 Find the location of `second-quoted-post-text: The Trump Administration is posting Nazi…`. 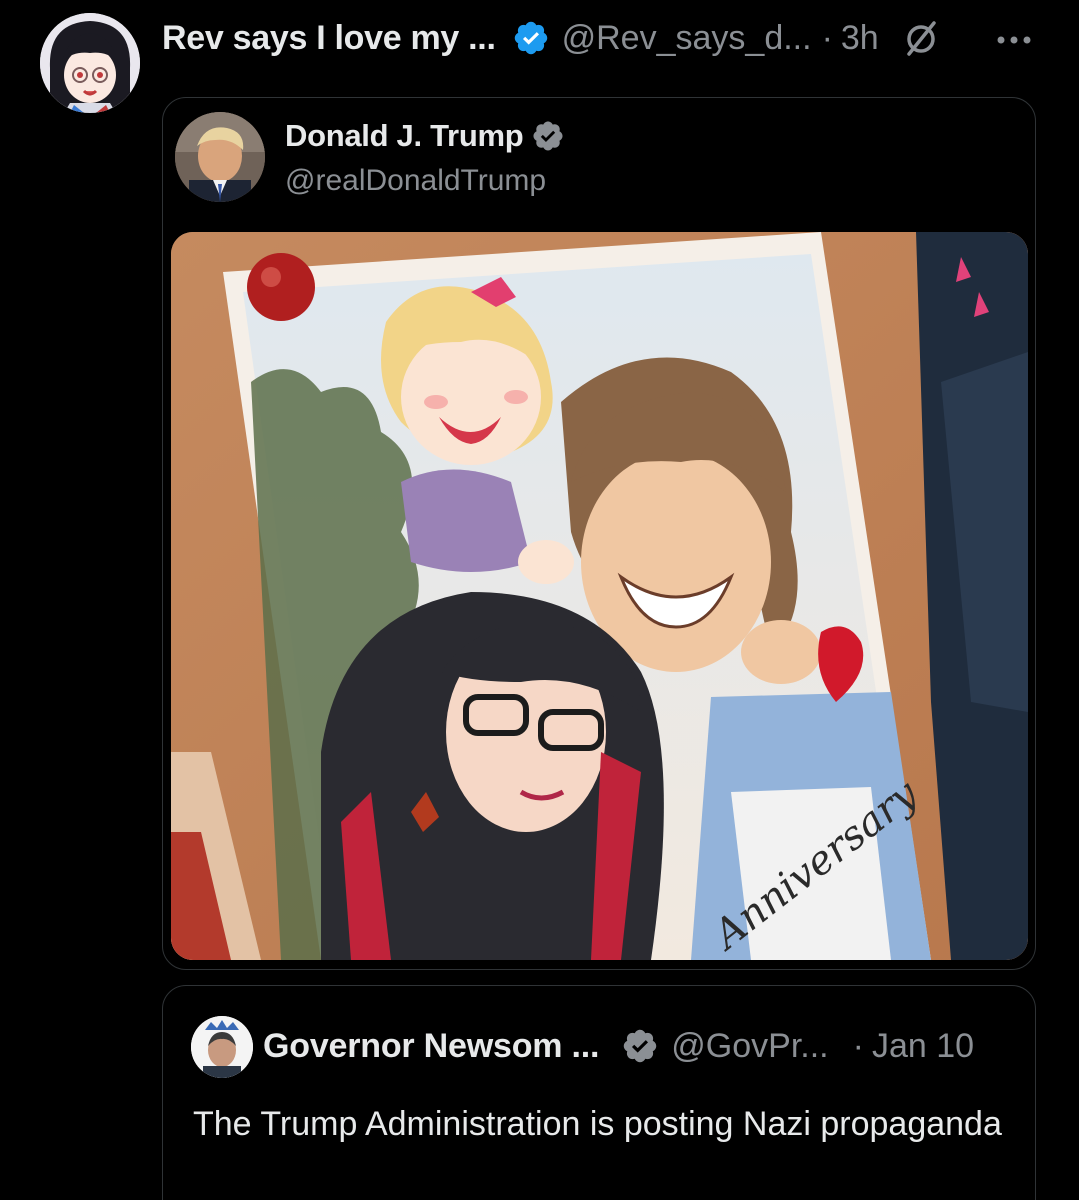

second-quoted-post-text: The Trump Administration is posting Nazi… is located at coordinates (597, 1124).